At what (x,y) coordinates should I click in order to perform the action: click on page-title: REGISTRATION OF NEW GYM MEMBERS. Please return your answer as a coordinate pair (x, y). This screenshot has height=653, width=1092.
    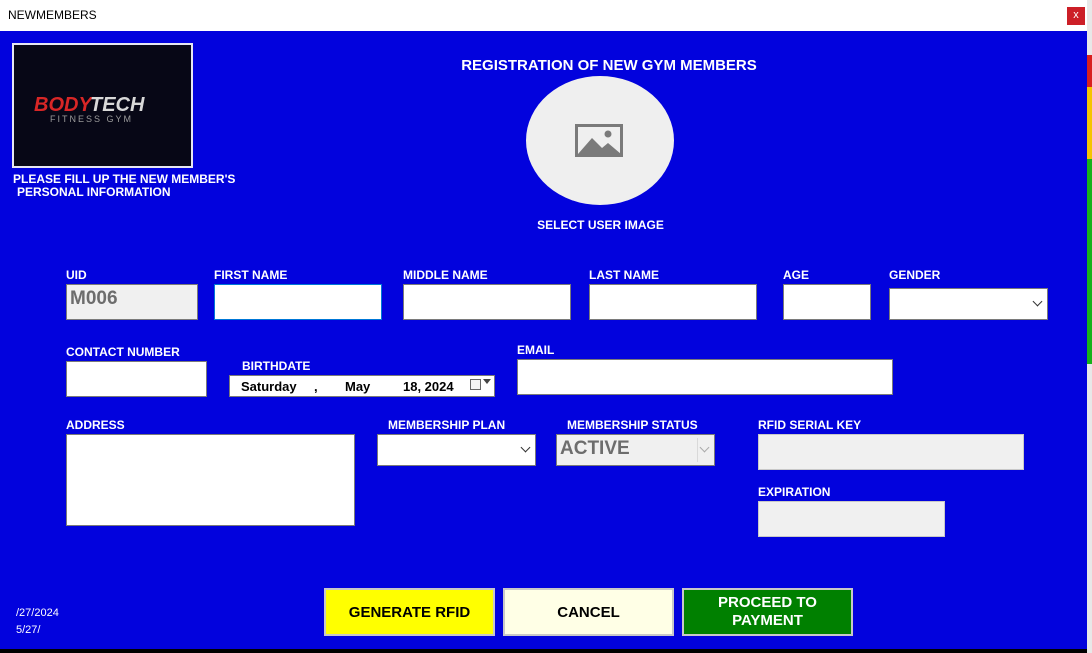
    Looking at the image, I should click on (609, 65).